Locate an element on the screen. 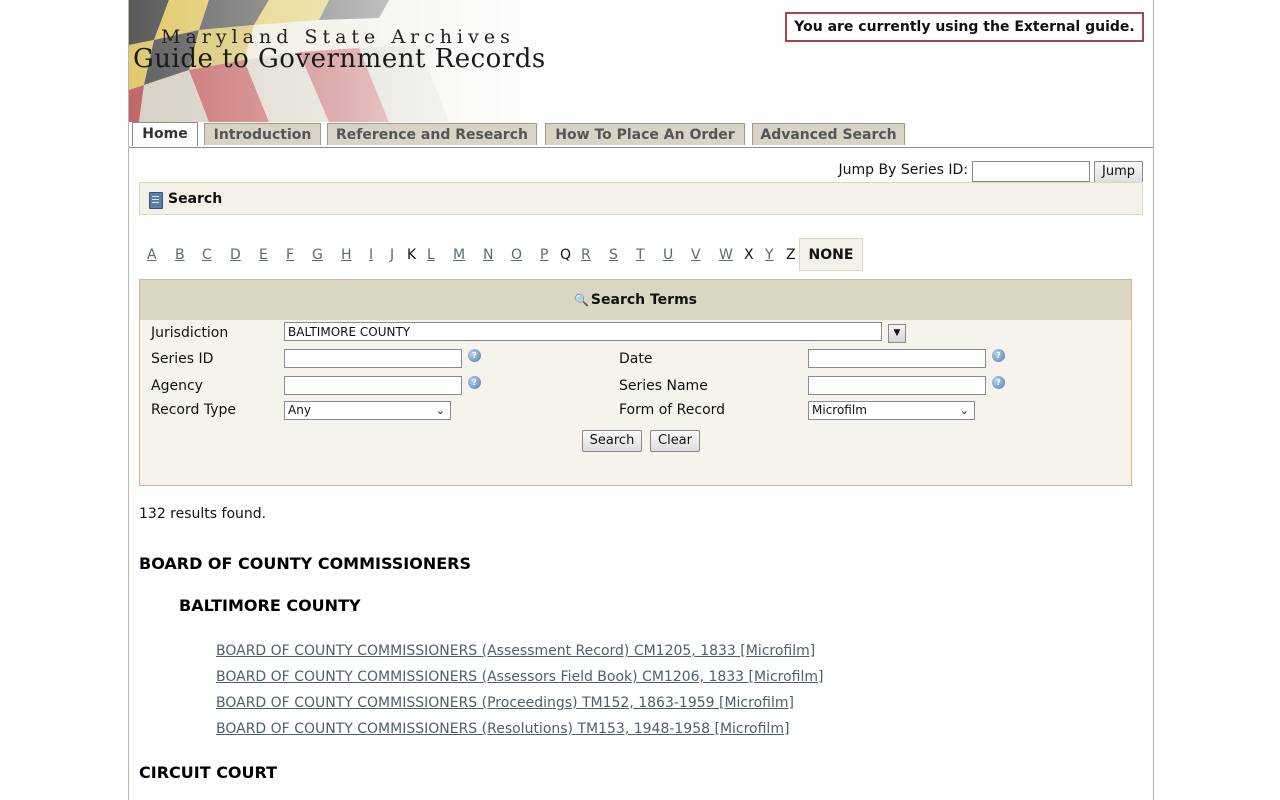  letter-none: NONE is located at coordinates (831, 254).